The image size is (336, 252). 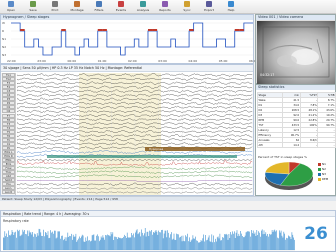 I want to click on toolbar-button-label: Print, so click(x=55, y=10).